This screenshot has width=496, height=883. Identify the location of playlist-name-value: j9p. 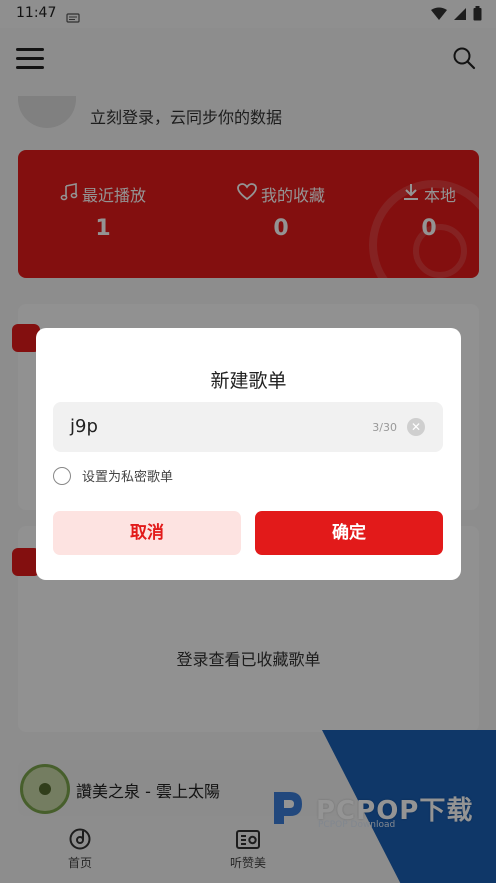
(84, 426).